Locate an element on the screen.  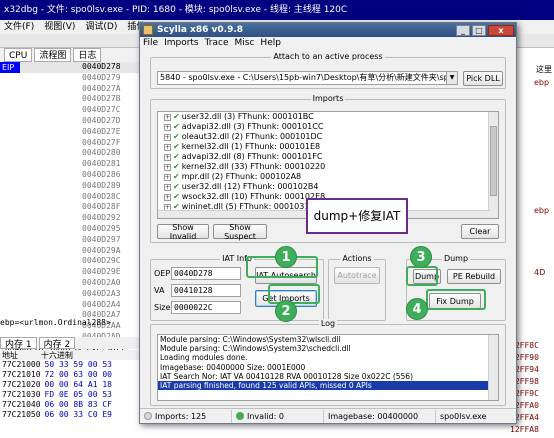
disassembly-address-row: 0040D27F is located at coordinates (70, 143).